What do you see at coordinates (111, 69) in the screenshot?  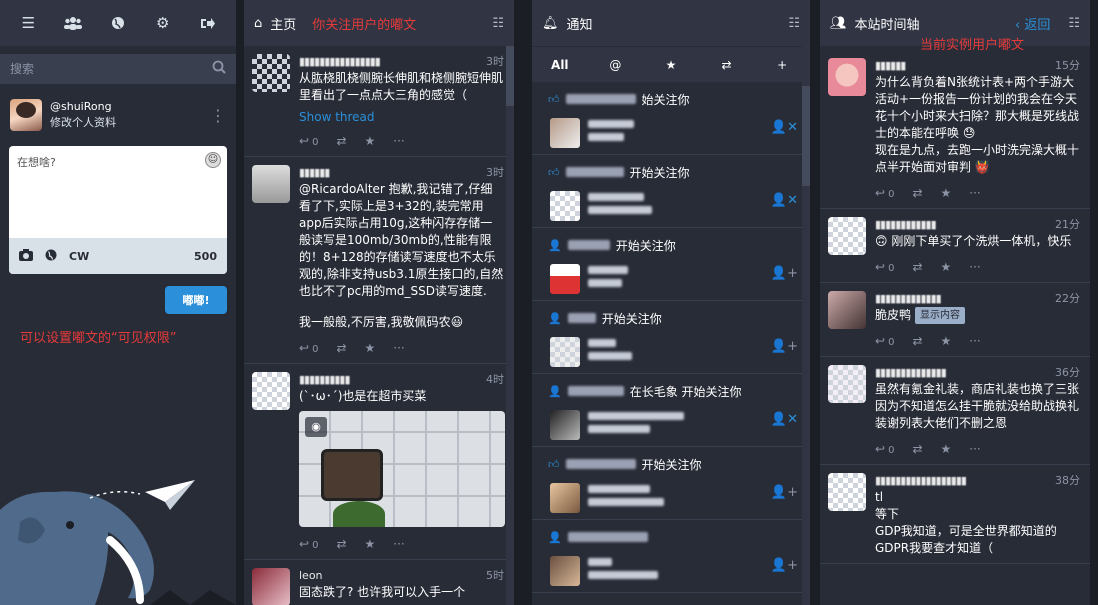 I see `search-input` at bounding box center [111, 69].